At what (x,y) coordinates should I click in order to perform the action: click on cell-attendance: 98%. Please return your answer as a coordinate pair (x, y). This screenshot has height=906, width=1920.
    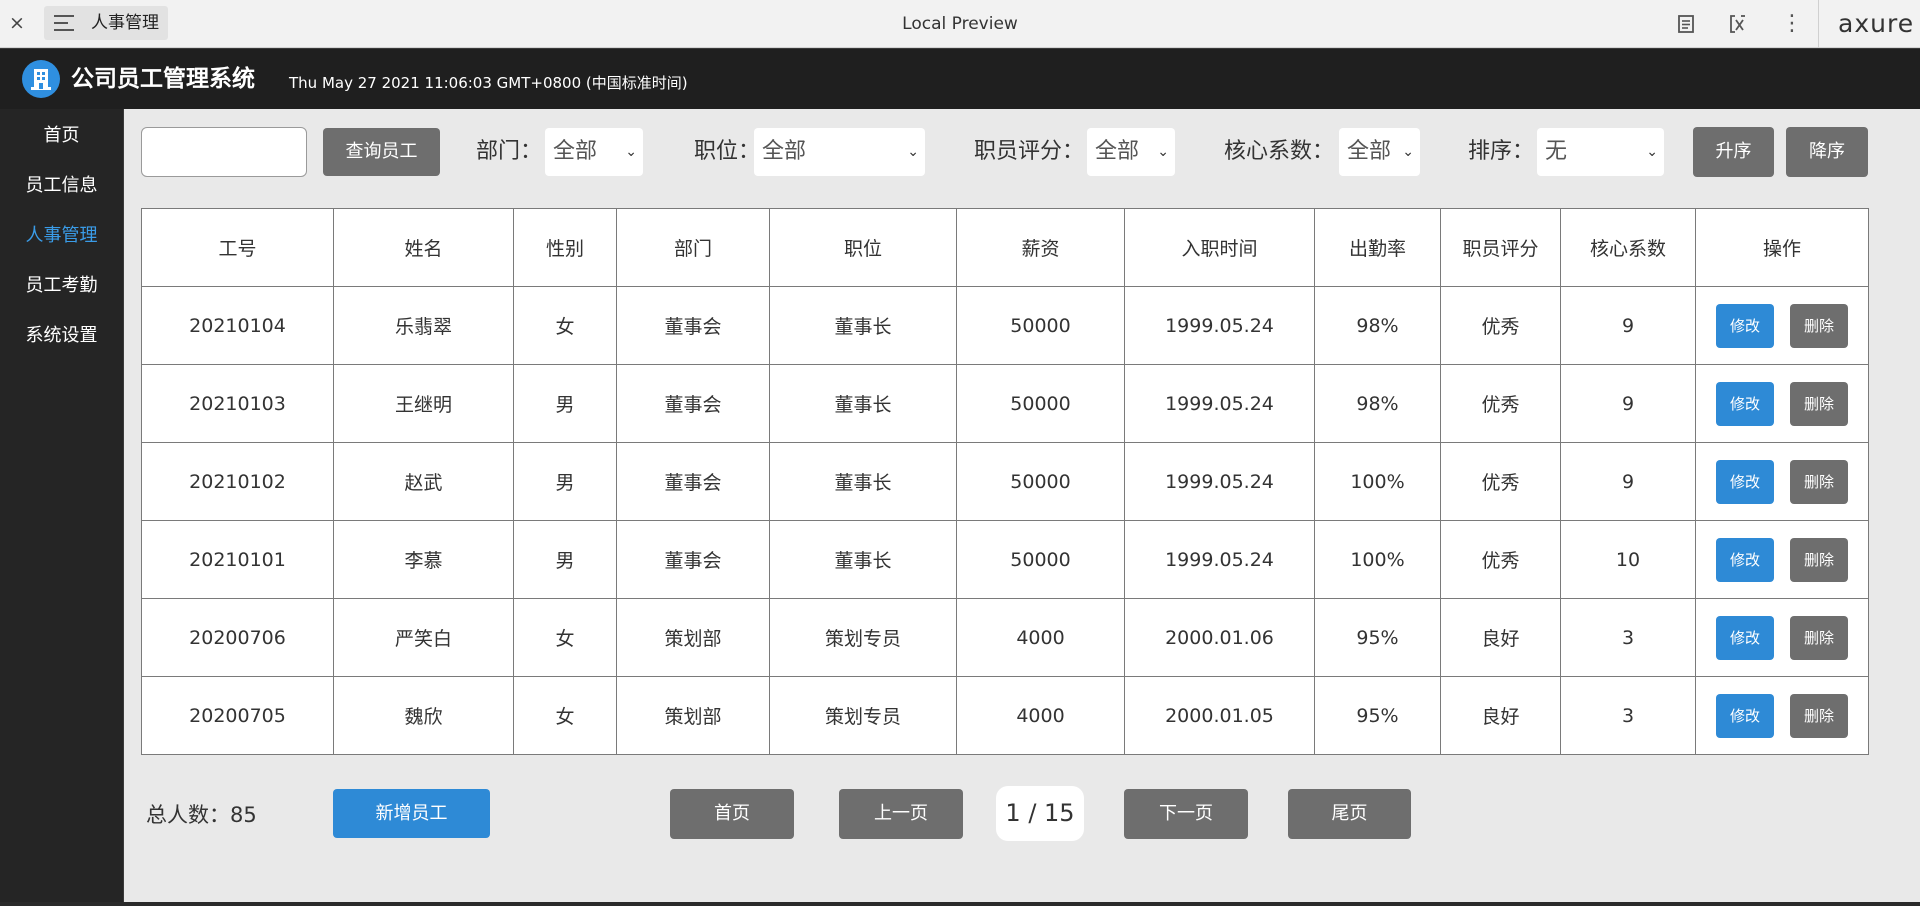
    Looking at the image, I should click on (1377, 403).